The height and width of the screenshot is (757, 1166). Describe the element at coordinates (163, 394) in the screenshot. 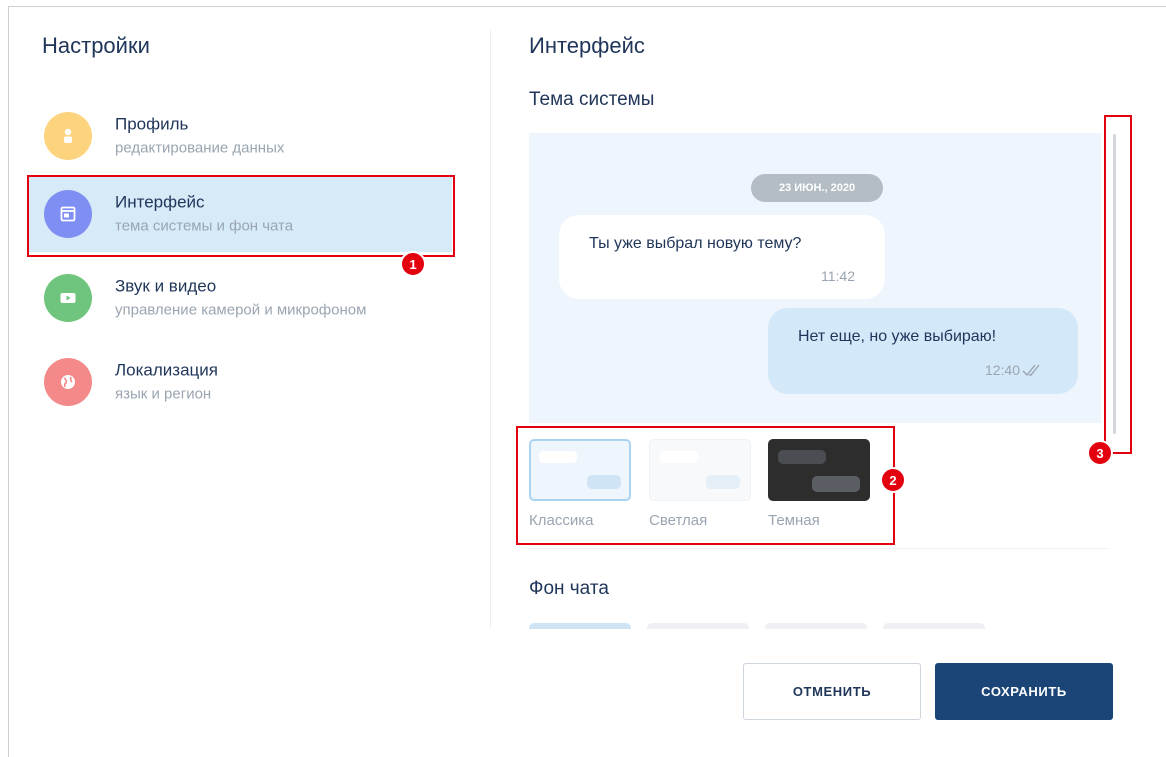

I see `sidebar-item-subtitle: язык и регион` at that location.